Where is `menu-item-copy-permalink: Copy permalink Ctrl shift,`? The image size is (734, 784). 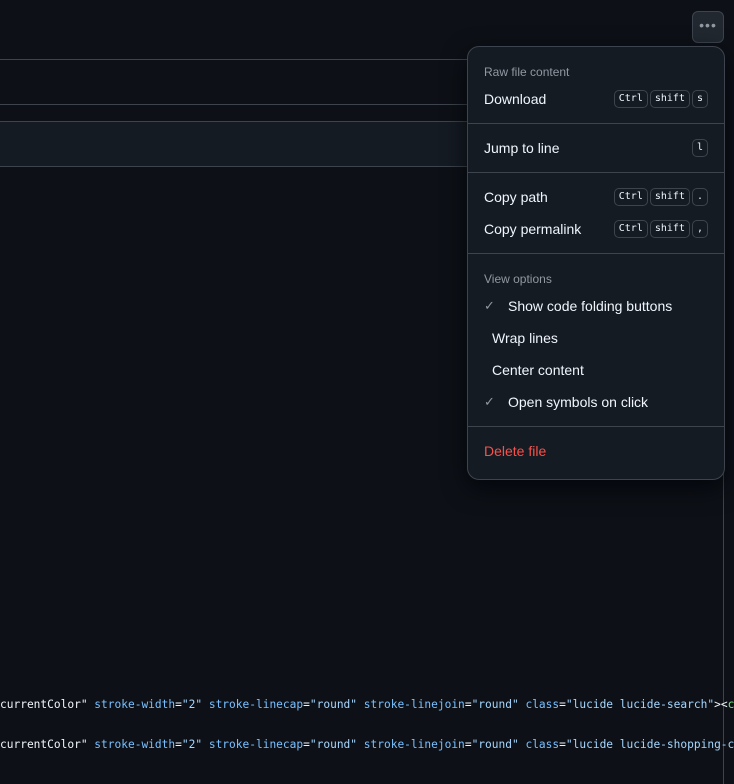
menu-item-copy-permalink: Copy permalink Ctrl shift, is located at coordinates (596, 229).